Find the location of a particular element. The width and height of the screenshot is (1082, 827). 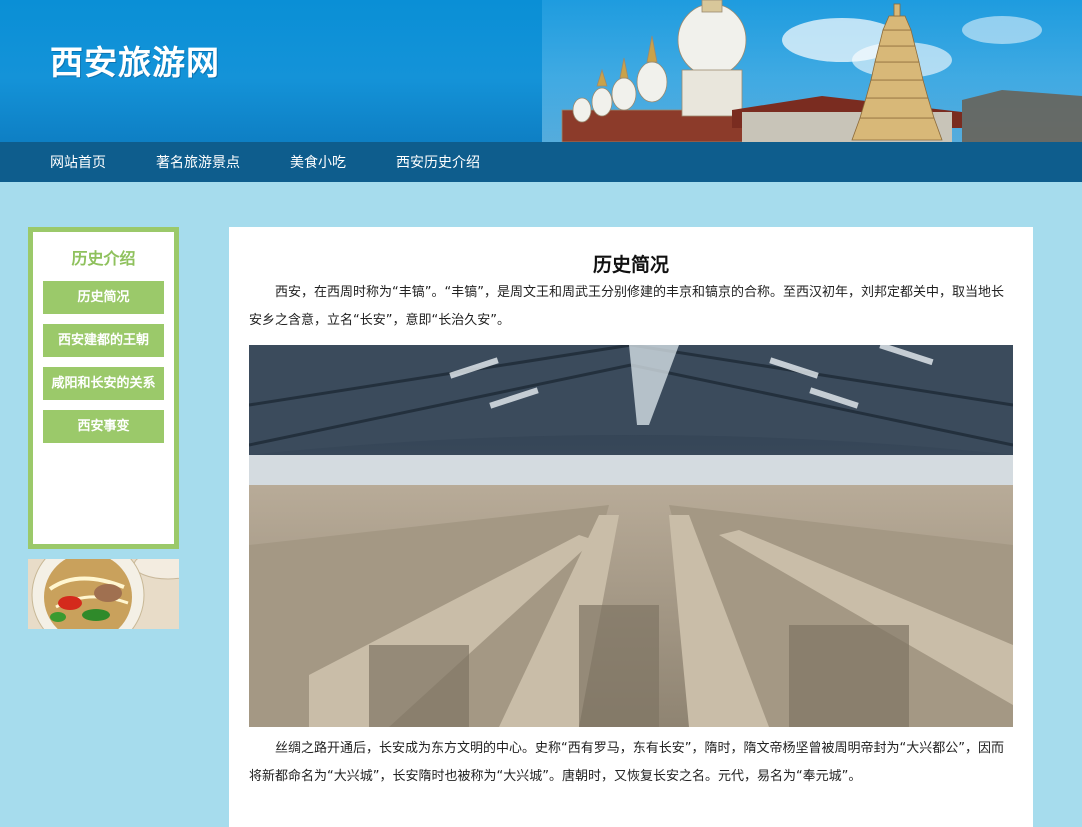

sidebar-title: 历史介绍 is located at coordinates (103, 258).